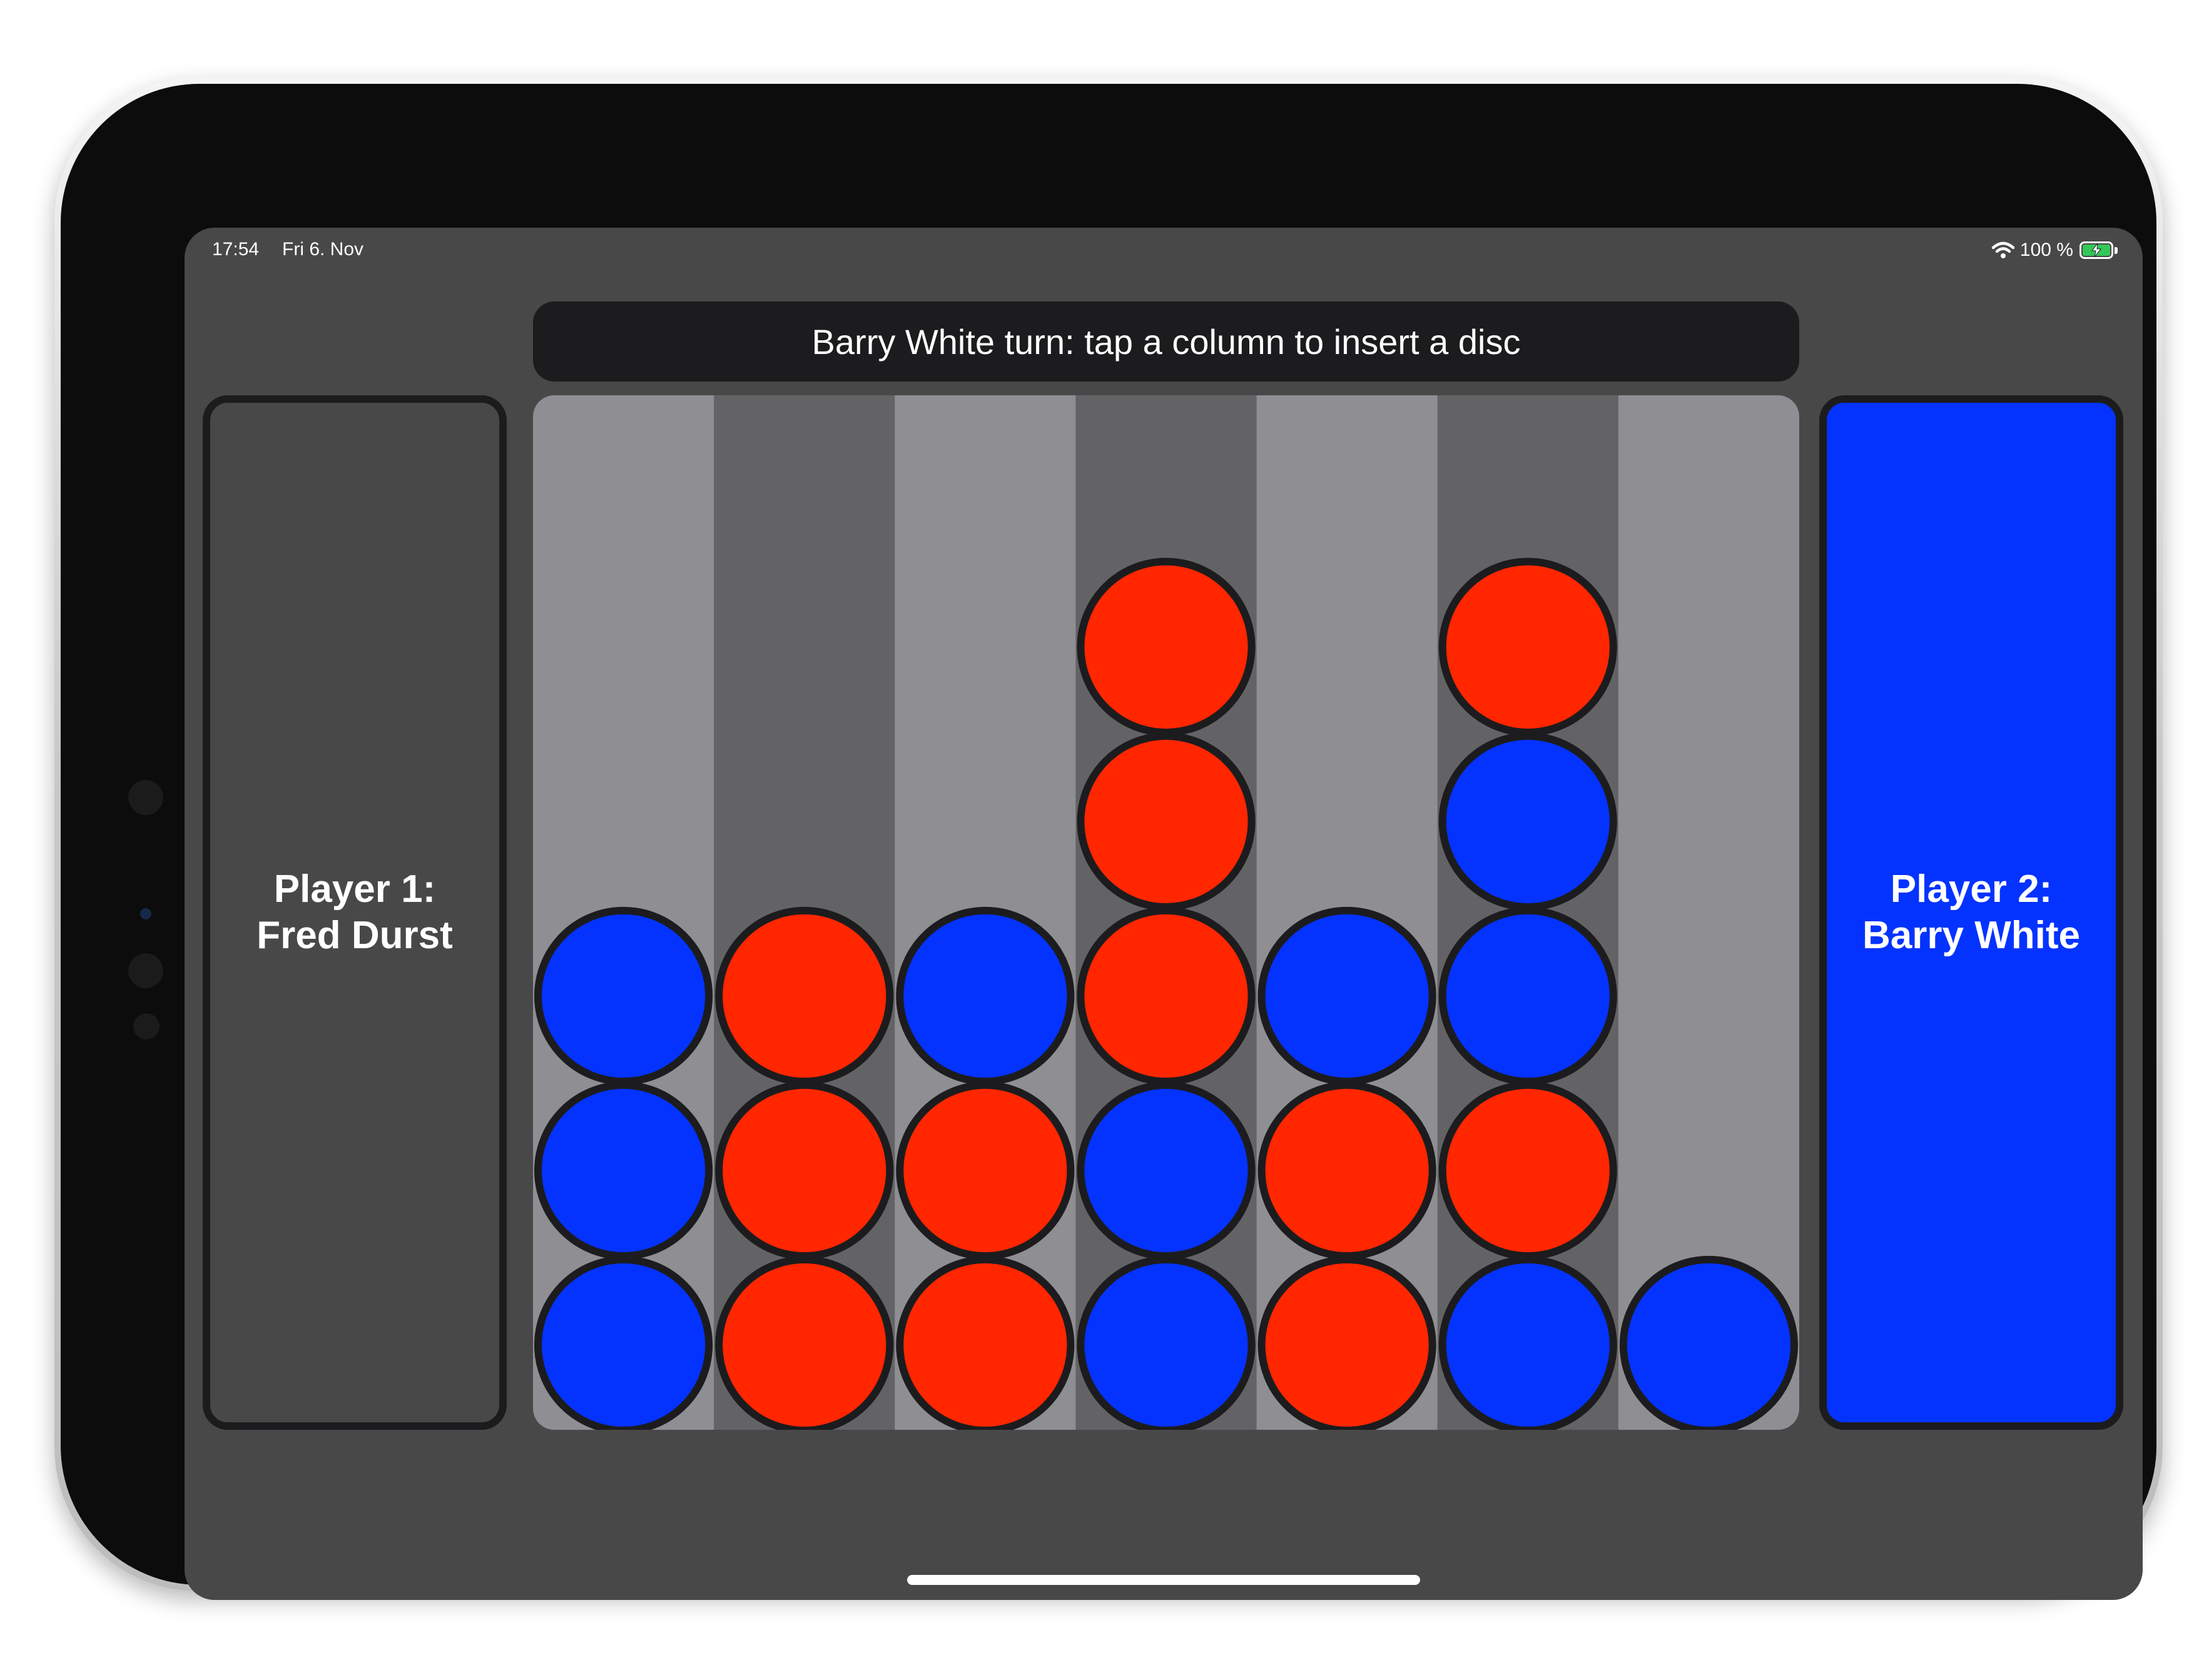 Image resolution: width=2209 pixels, height=1680 pixels. What do you see at coordinates (1971, 935) in the screenshot?
I see `player-2-name: Barry White` at bounding box center [1971, 935].